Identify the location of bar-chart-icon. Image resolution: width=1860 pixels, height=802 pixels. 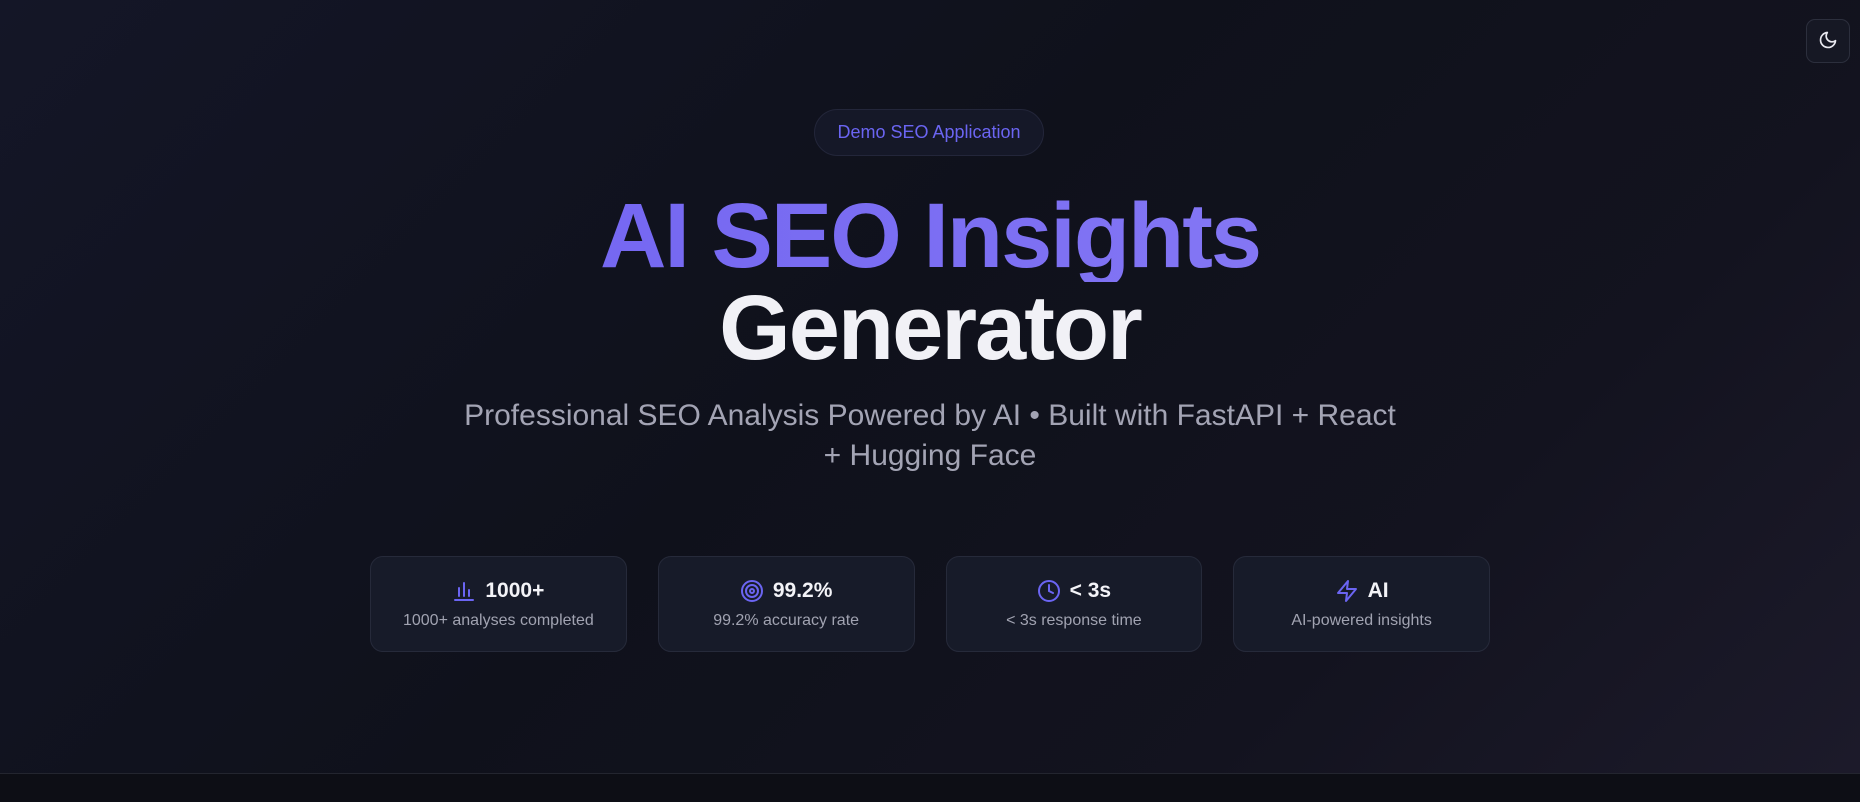
(464, 591).